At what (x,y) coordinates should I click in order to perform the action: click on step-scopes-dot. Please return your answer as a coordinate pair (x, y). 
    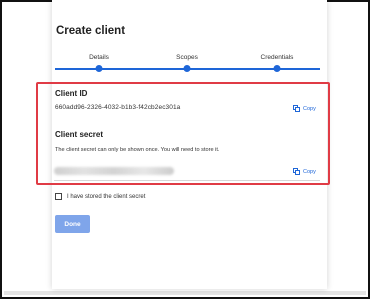
    Looking at the image, I should click on (187, 68).